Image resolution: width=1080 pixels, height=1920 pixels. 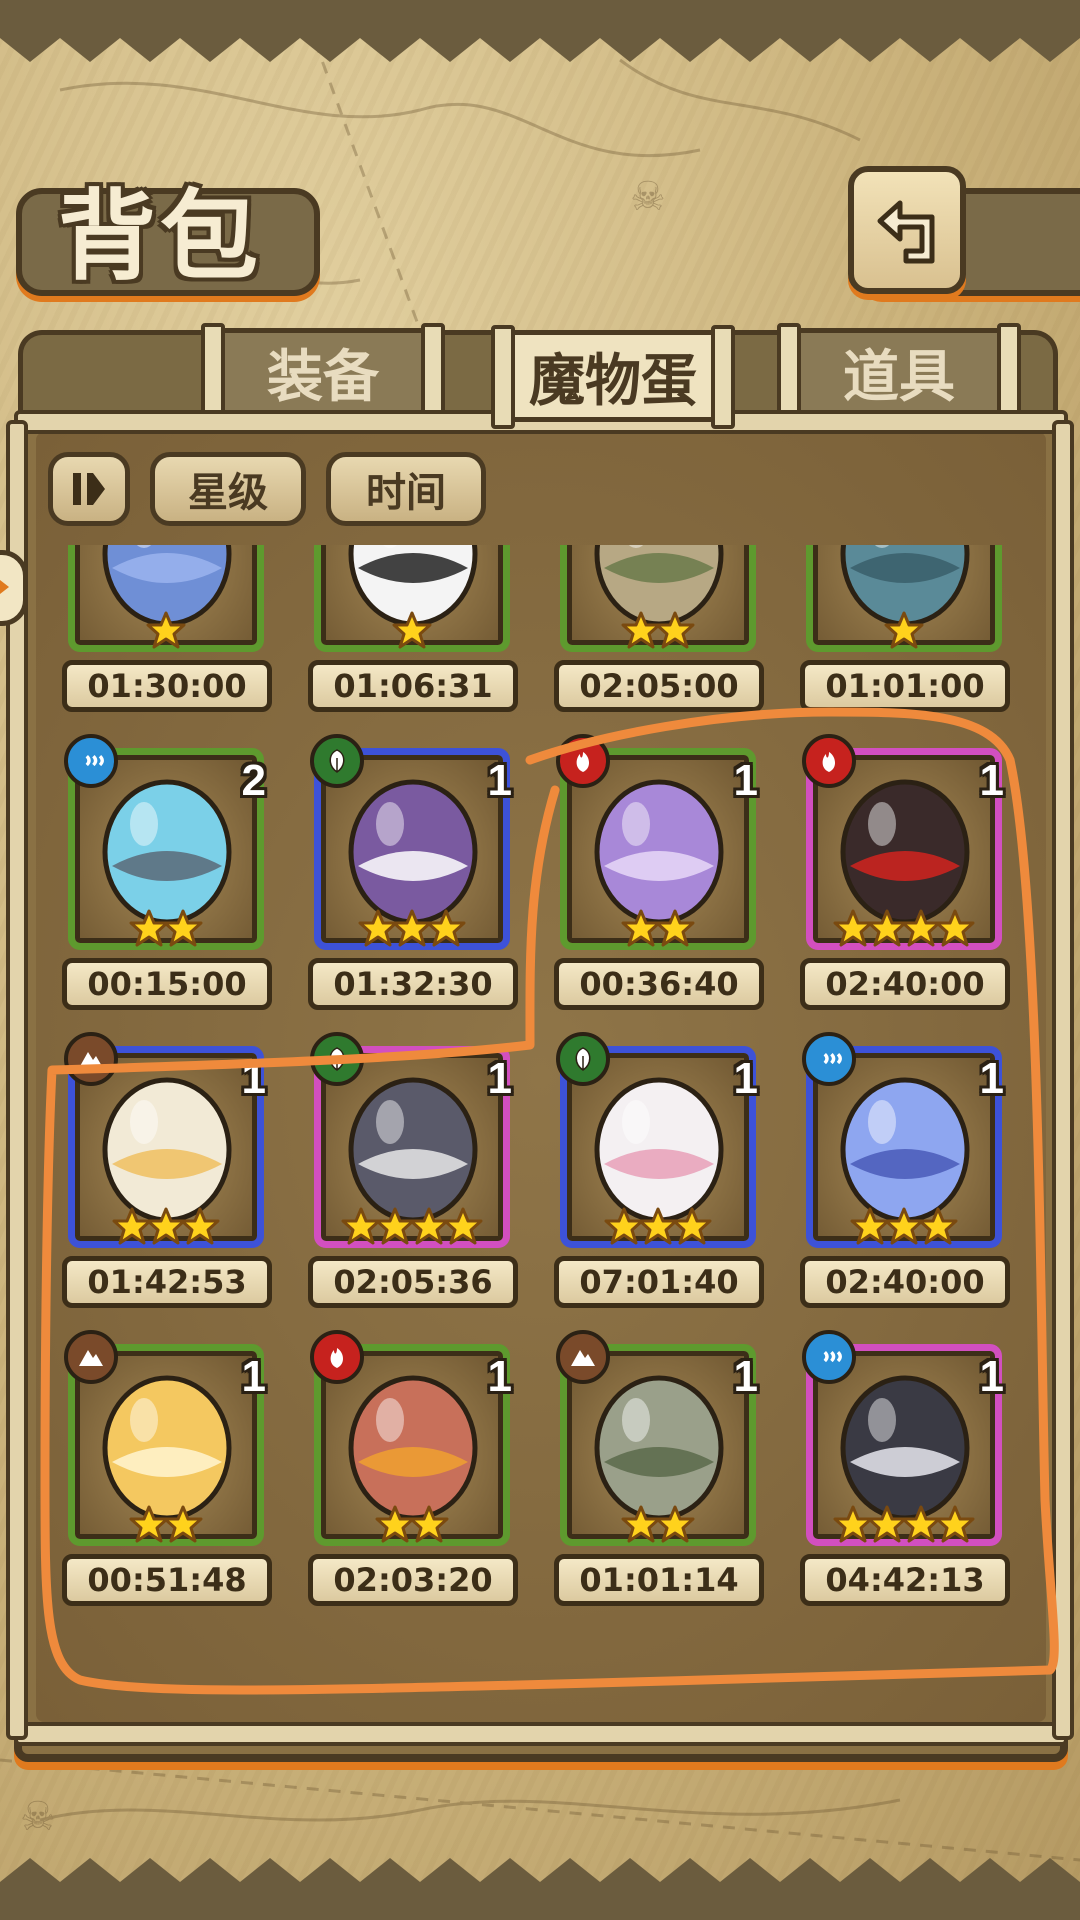 I want to click on hatch-timer: 01:30:00, so click(x=167, y=686).